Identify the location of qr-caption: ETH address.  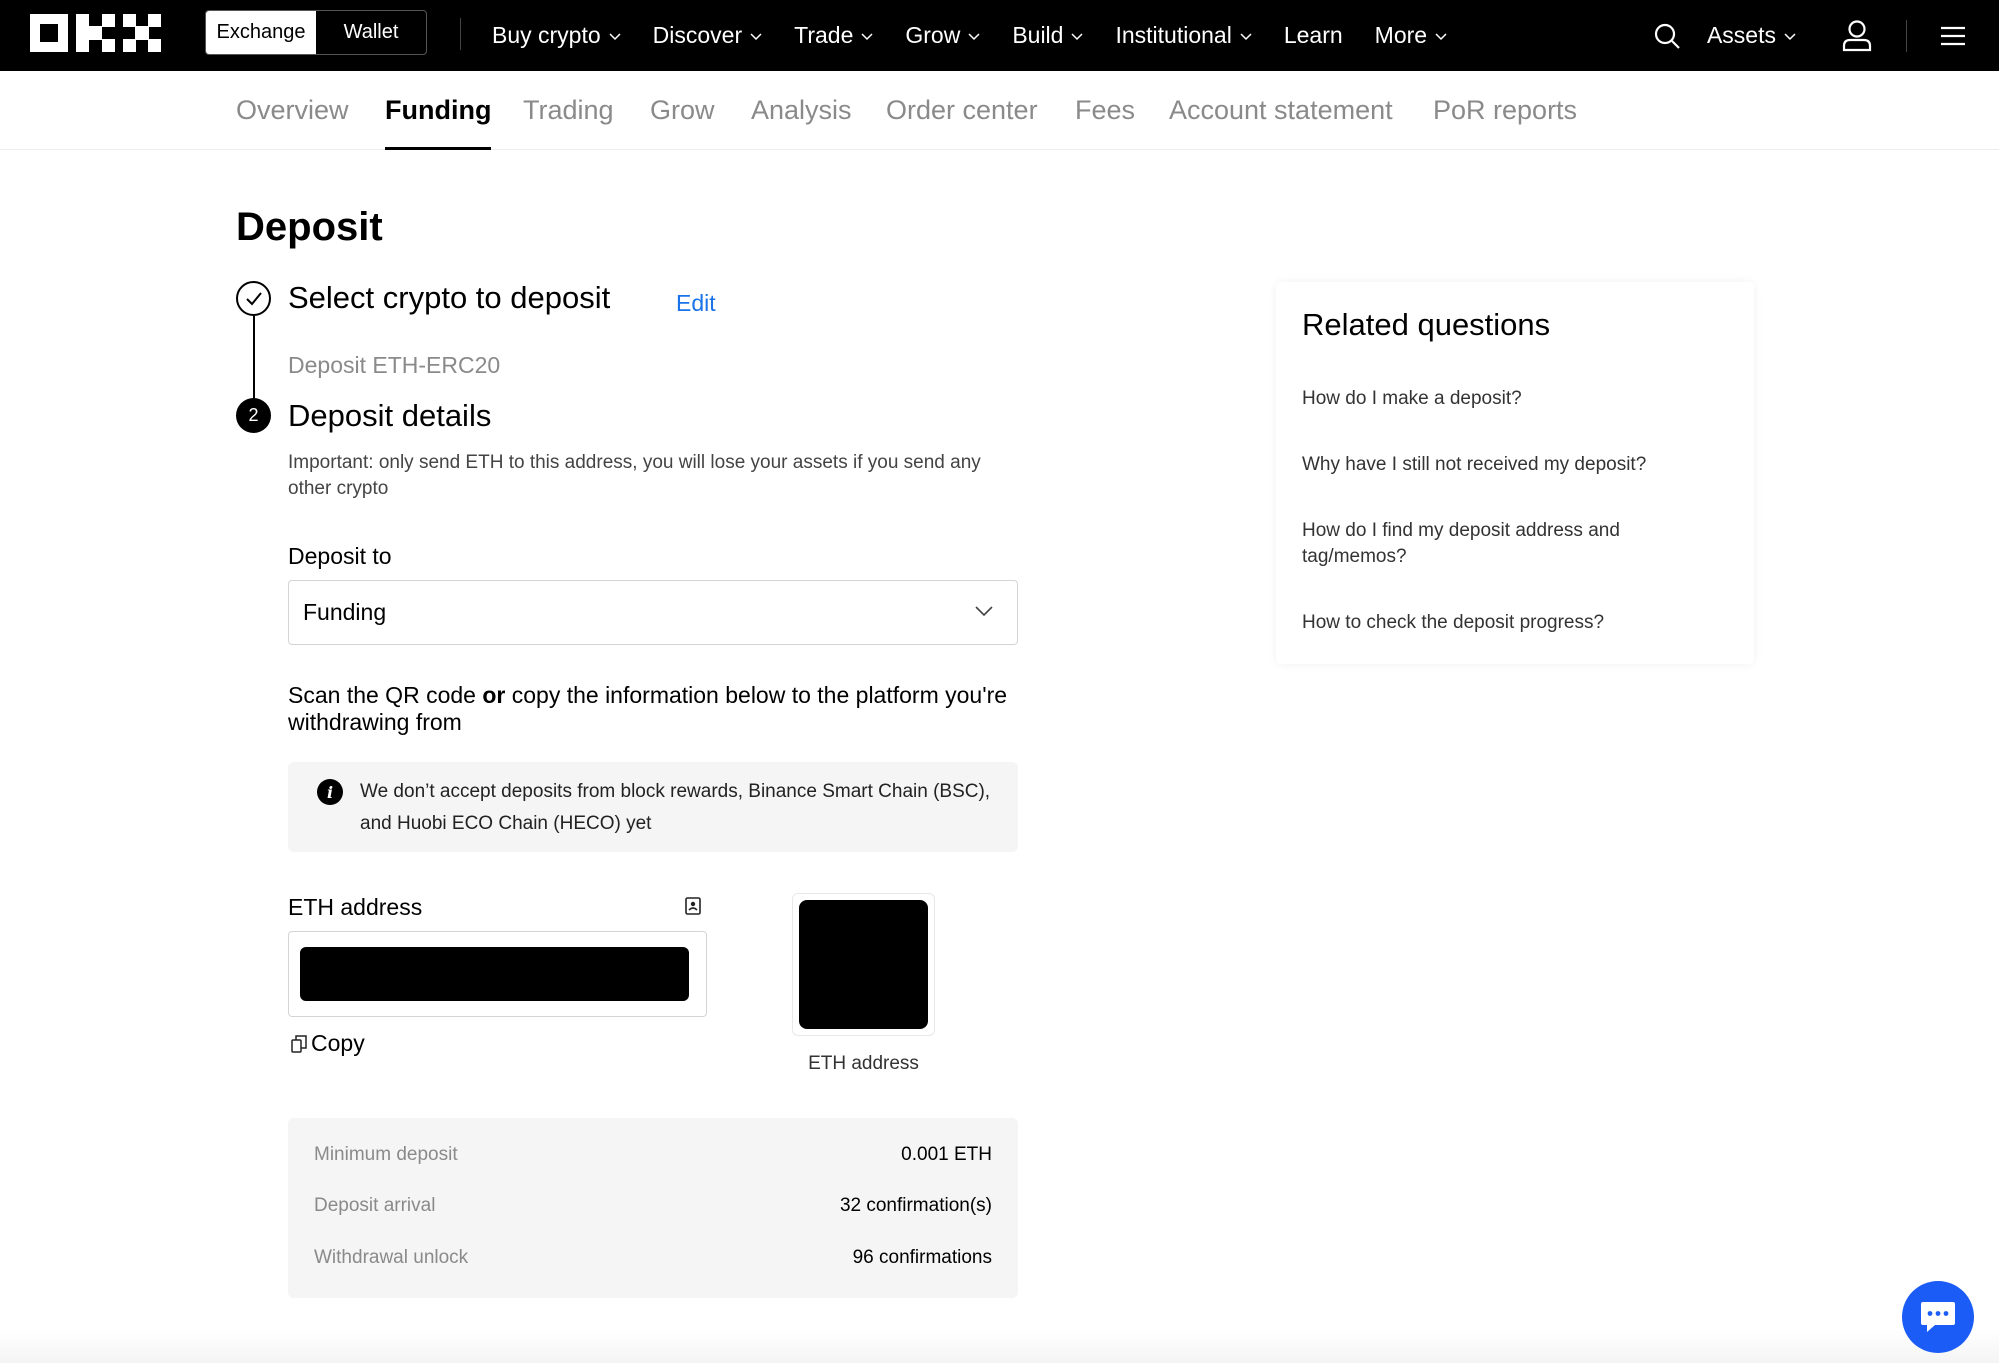
(863, 1063).